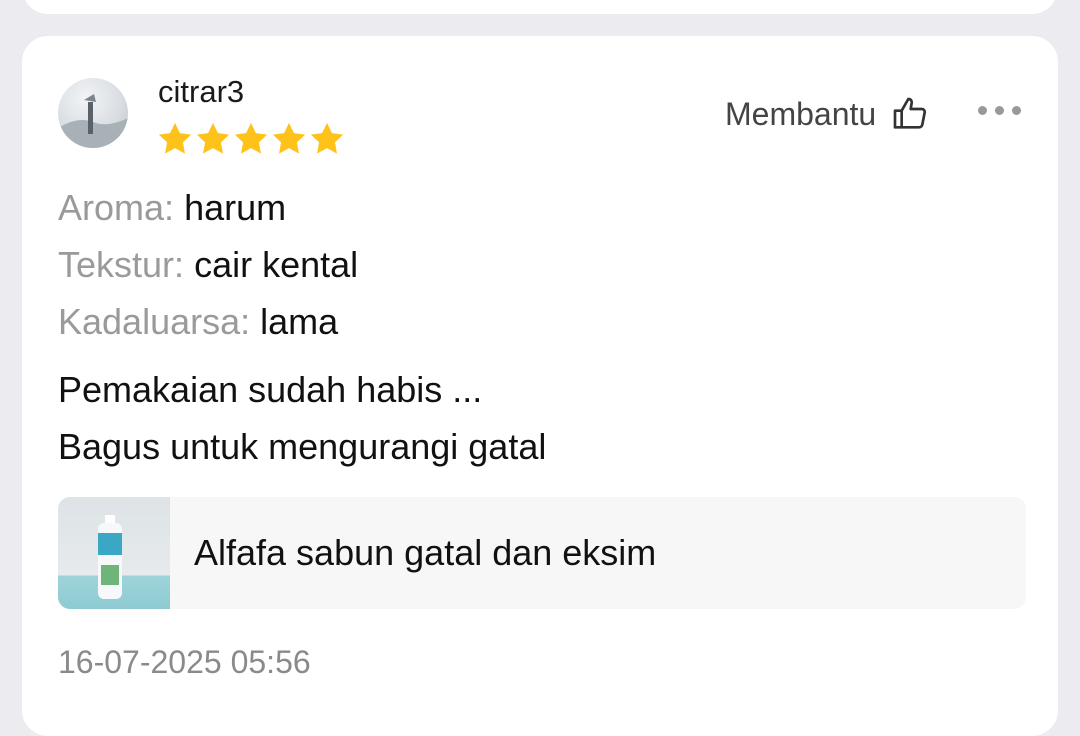 This screenshot has width=1080, height=736. What do you see at coordinates (540, 7) in the screenshot?
I see `previous-review-card` at bounding box center [540, 7].